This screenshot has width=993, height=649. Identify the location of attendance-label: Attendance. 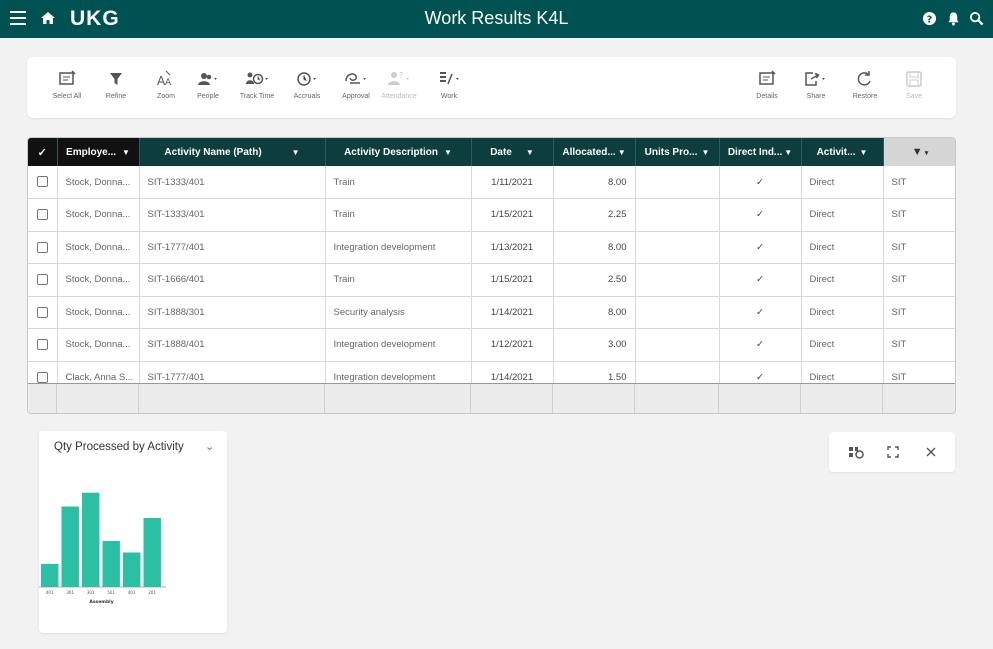
(399, 96).